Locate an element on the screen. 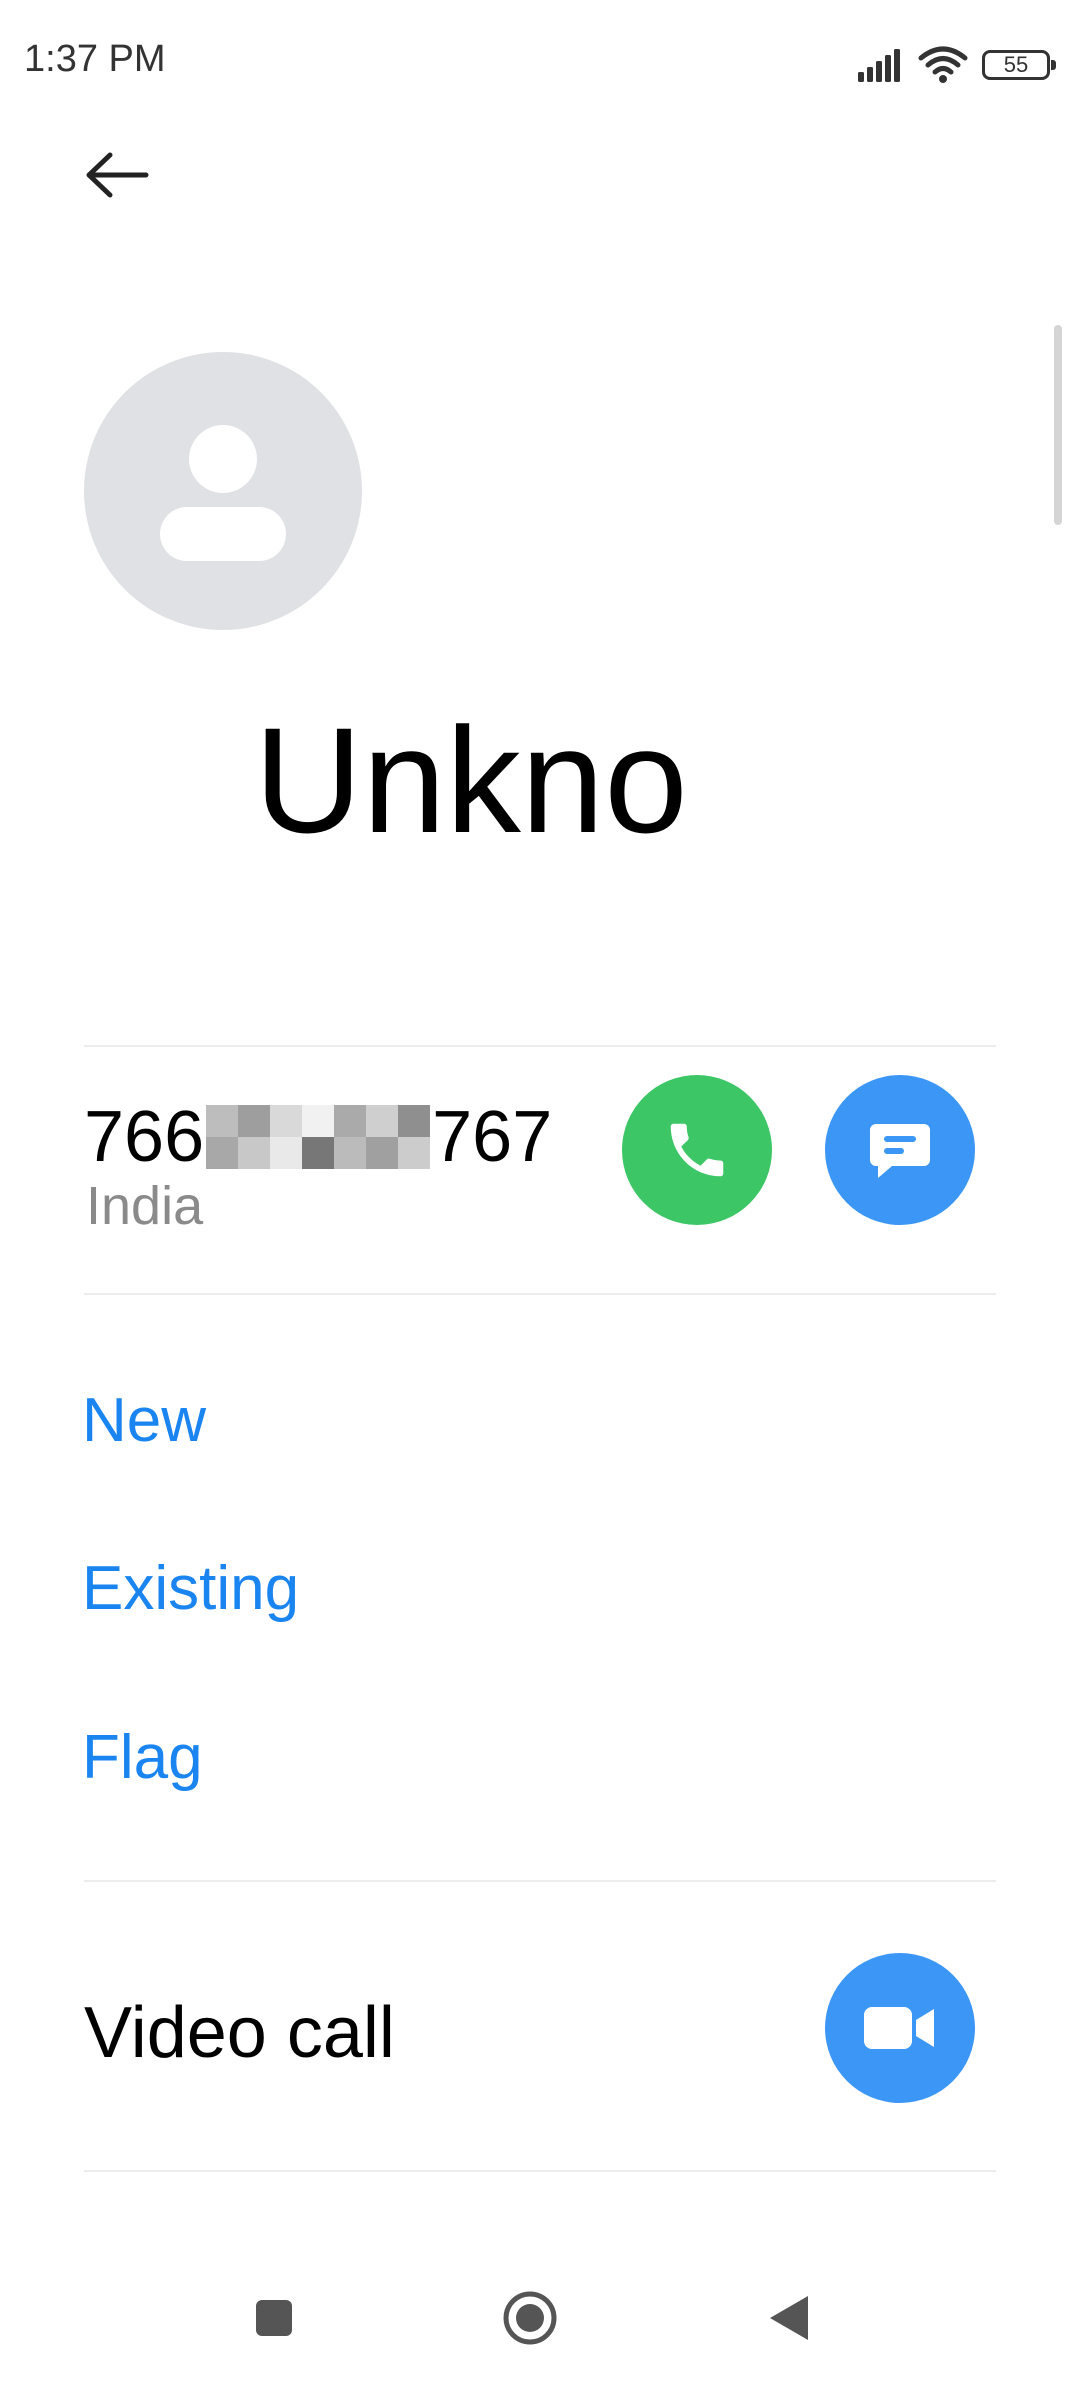 This screenshot has height=2400, width=1080. name-track: actUnkno is located at coordinates (386, 780).